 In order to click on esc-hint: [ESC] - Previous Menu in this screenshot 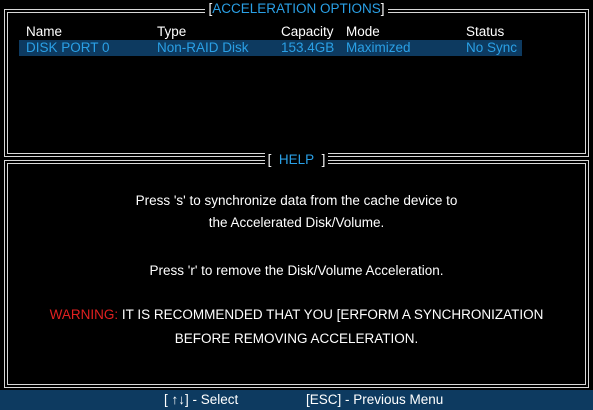, I will do `click(375, 399)`.